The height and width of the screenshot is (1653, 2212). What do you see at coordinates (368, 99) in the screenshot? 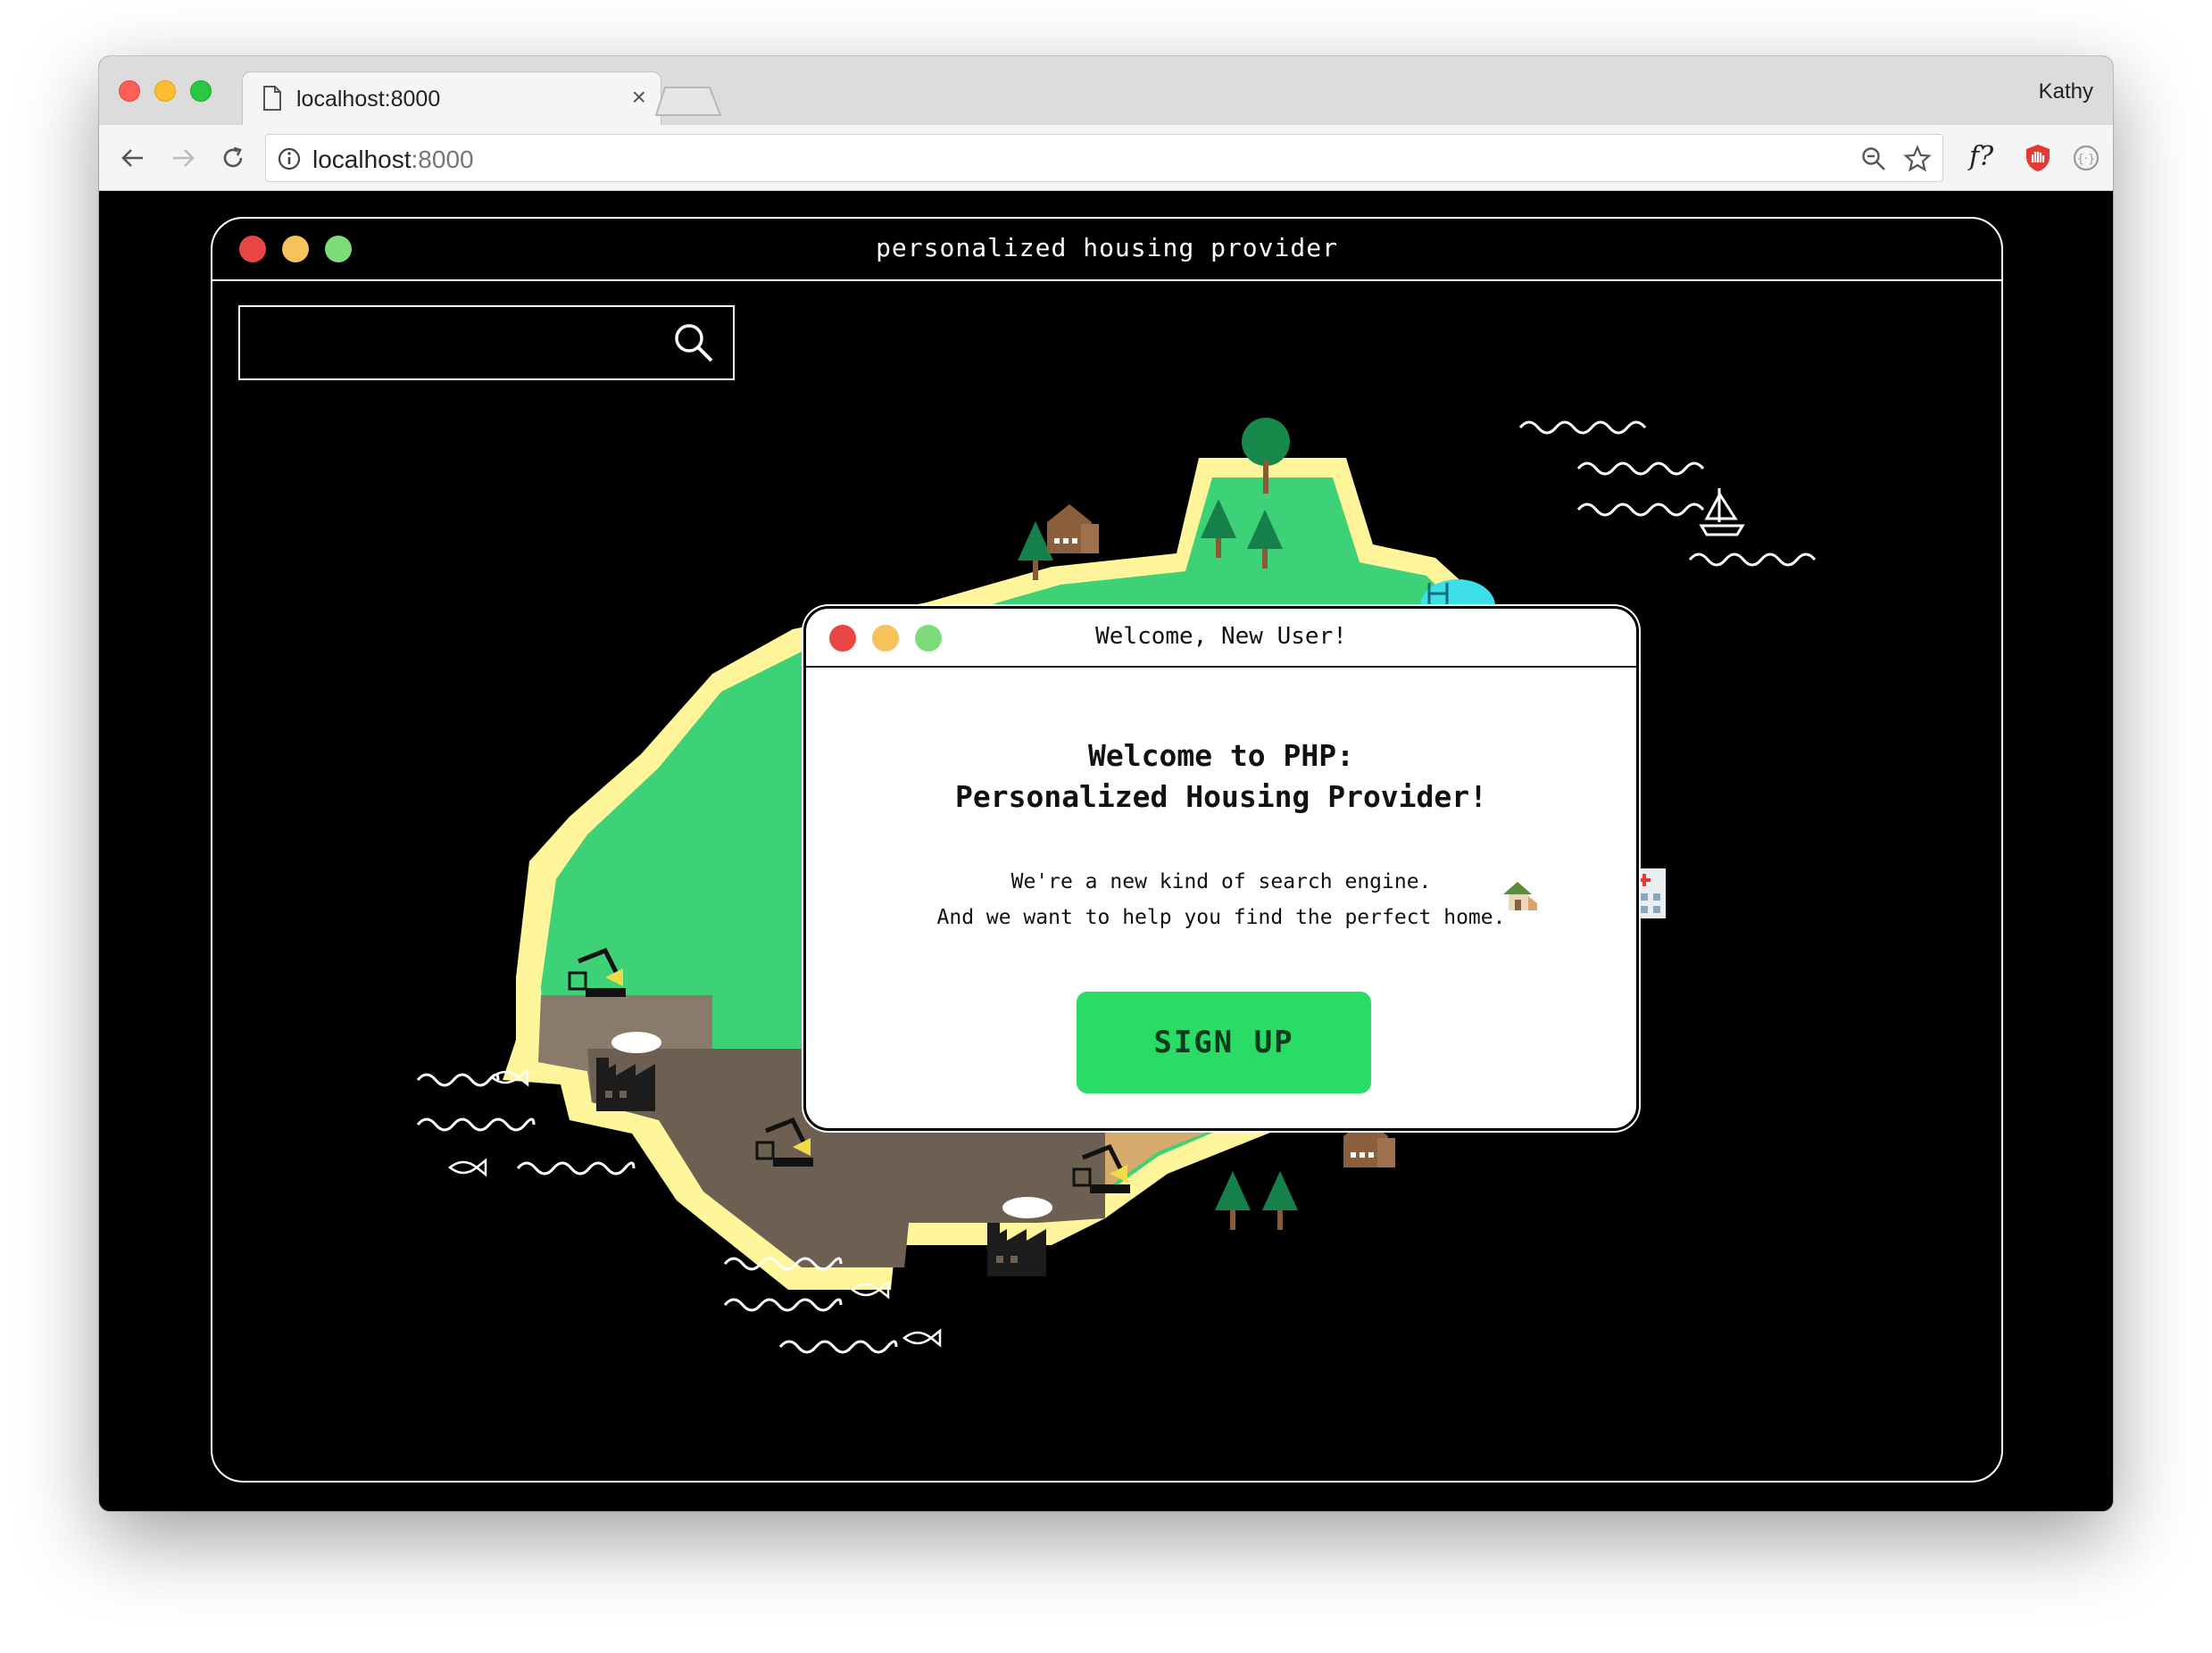
I see `tab-title: localhost:8000` at bounding box center [368, 99].